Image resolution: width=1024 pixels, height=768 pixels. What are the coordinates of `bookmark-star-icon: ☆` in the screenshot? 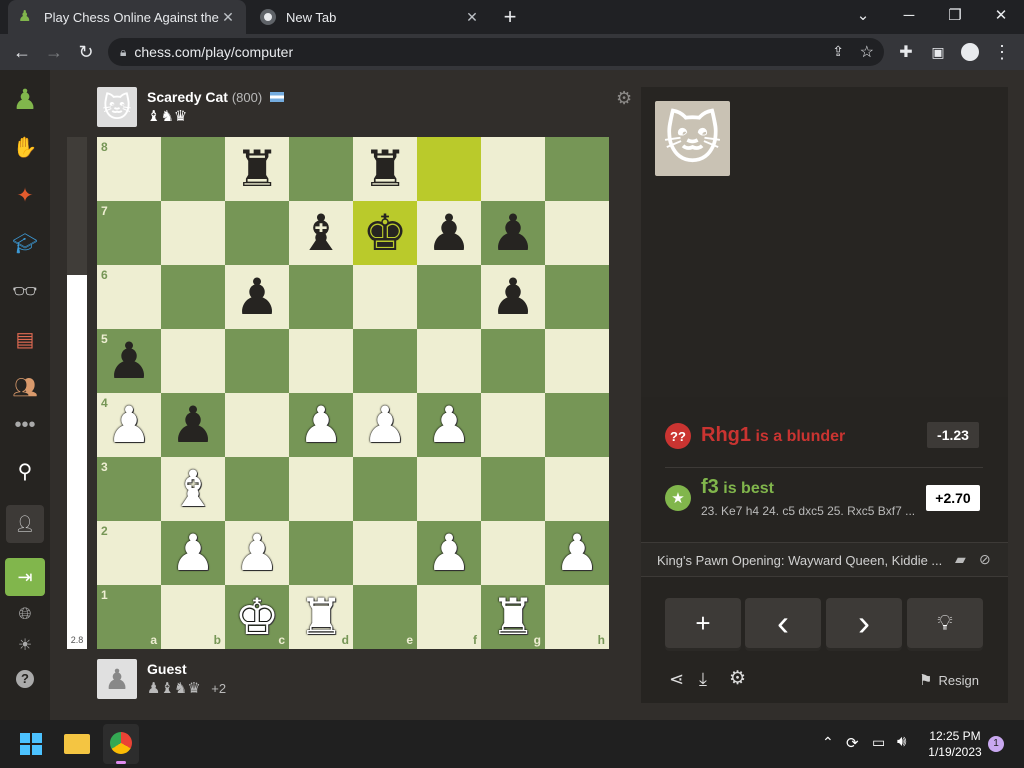 It's located at (867, 52).